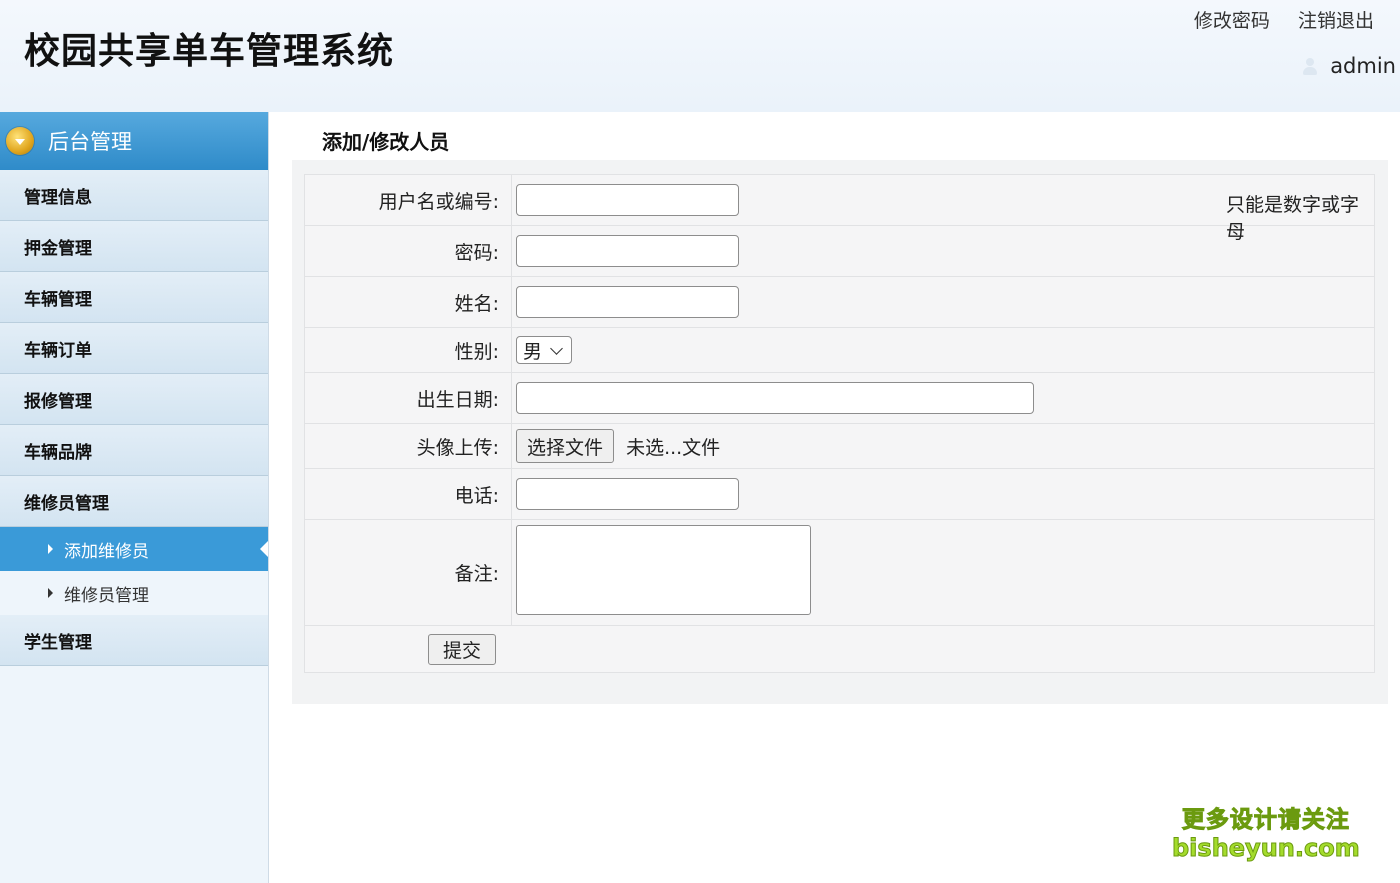 This screenshot has width=1400, height=883. What do you see at coordinates (134, 246) in the screenshot?
I see `sidebar-item-deposit: 押金管理` at bounding box center [134, 246].